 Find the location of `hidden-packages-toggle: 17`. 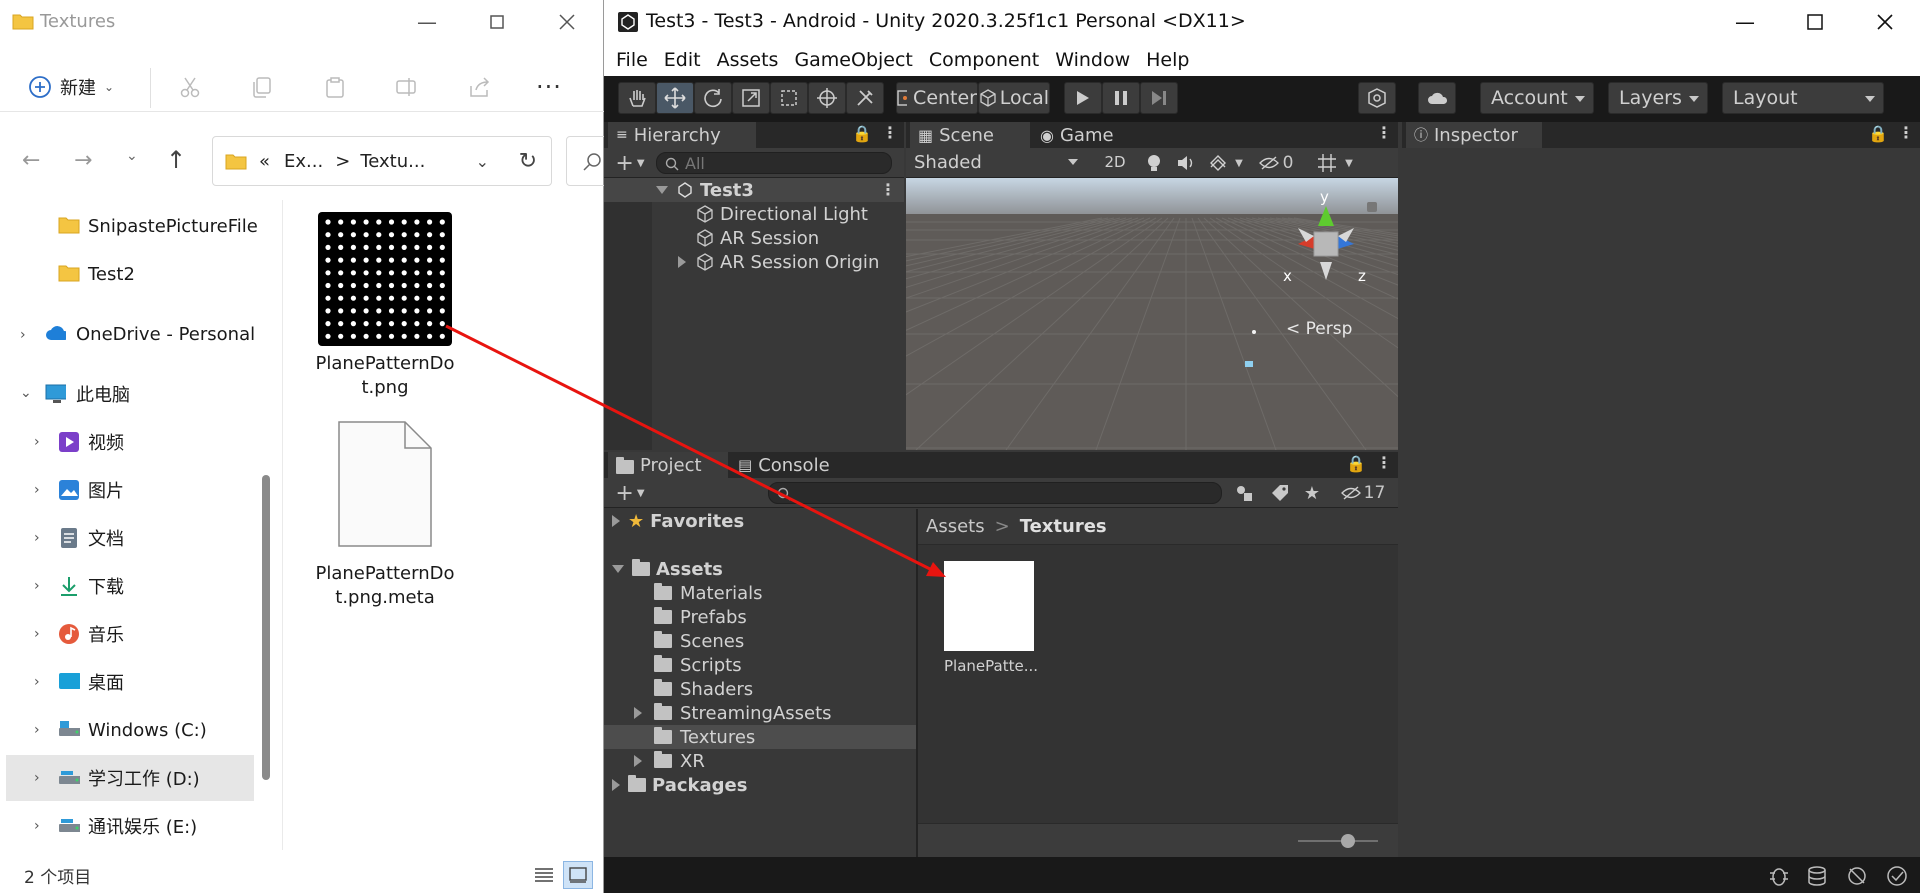

hidden-packages-toggle: 17 is located at coordinates (1363, 493).